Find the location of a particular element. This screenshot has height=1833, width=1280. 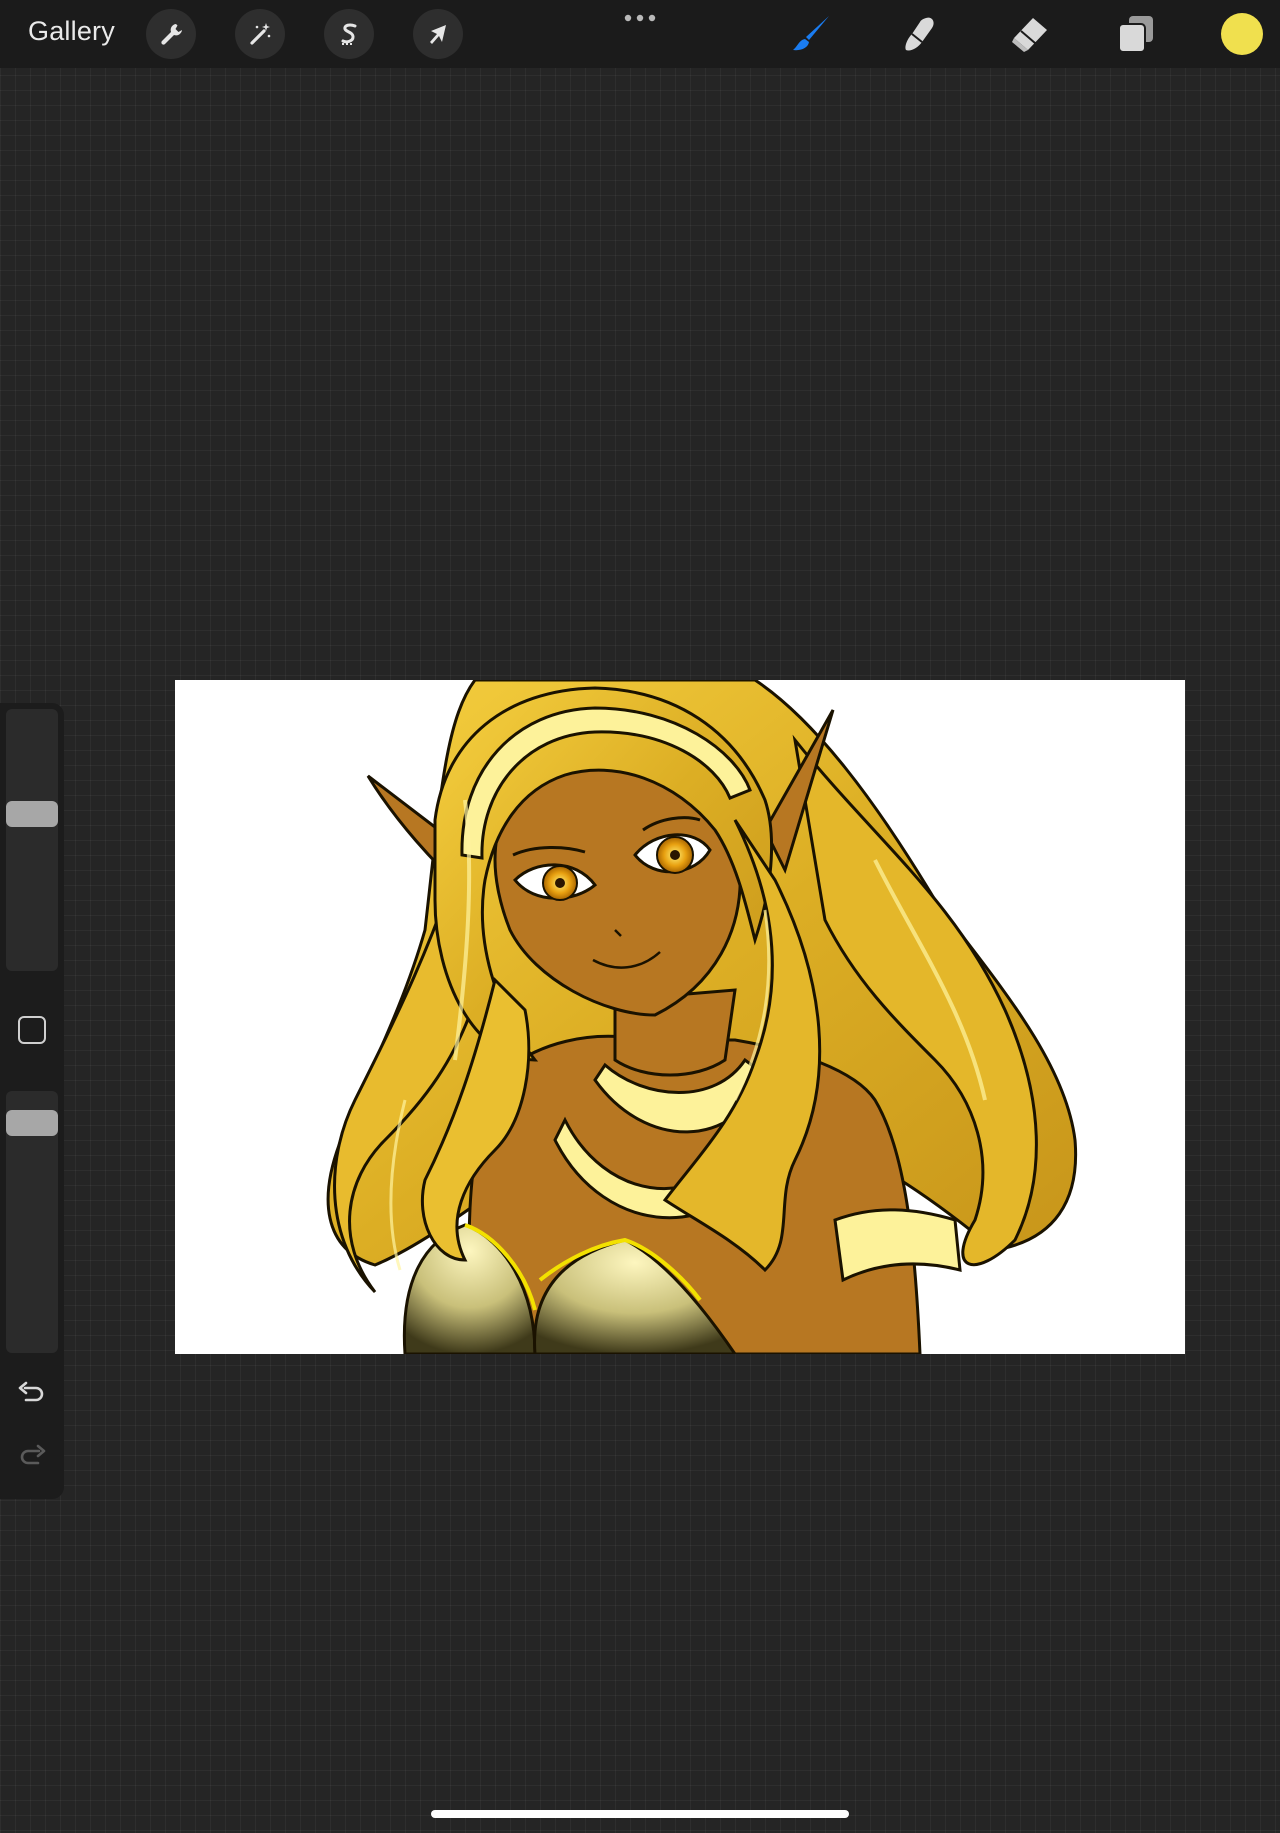

brush-size-slider is located at coordinates (32, 840).